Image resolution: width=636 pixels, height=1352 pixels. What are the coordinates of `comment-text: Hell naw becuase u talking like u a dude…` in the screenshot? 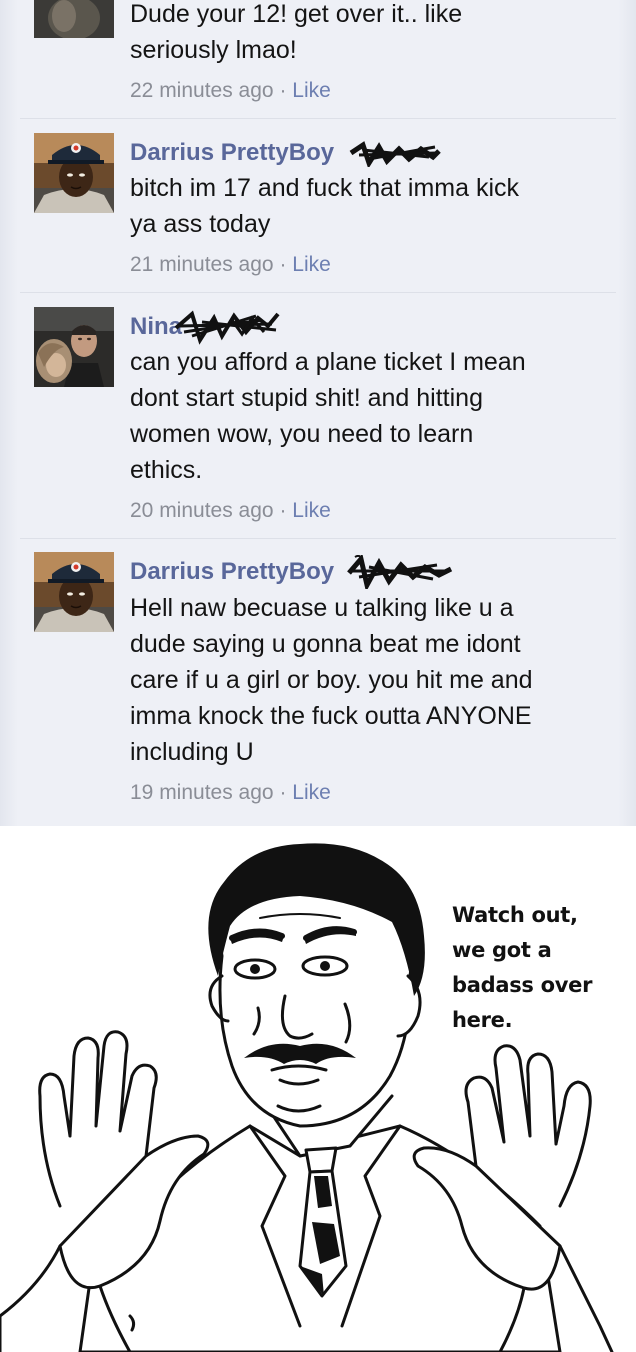 It's located at (331, 680).